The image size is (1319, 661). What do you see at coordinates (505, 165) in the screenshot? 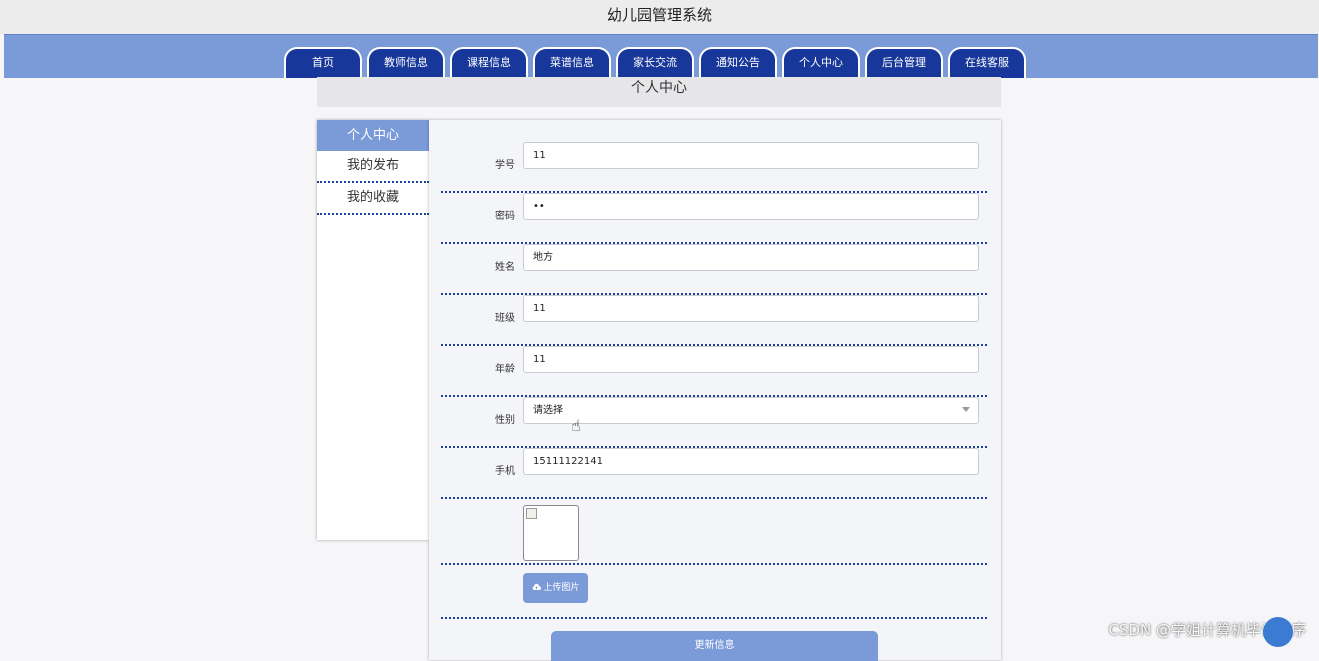
I see `student-id-label: 学号` at bounding box center [505, 165].